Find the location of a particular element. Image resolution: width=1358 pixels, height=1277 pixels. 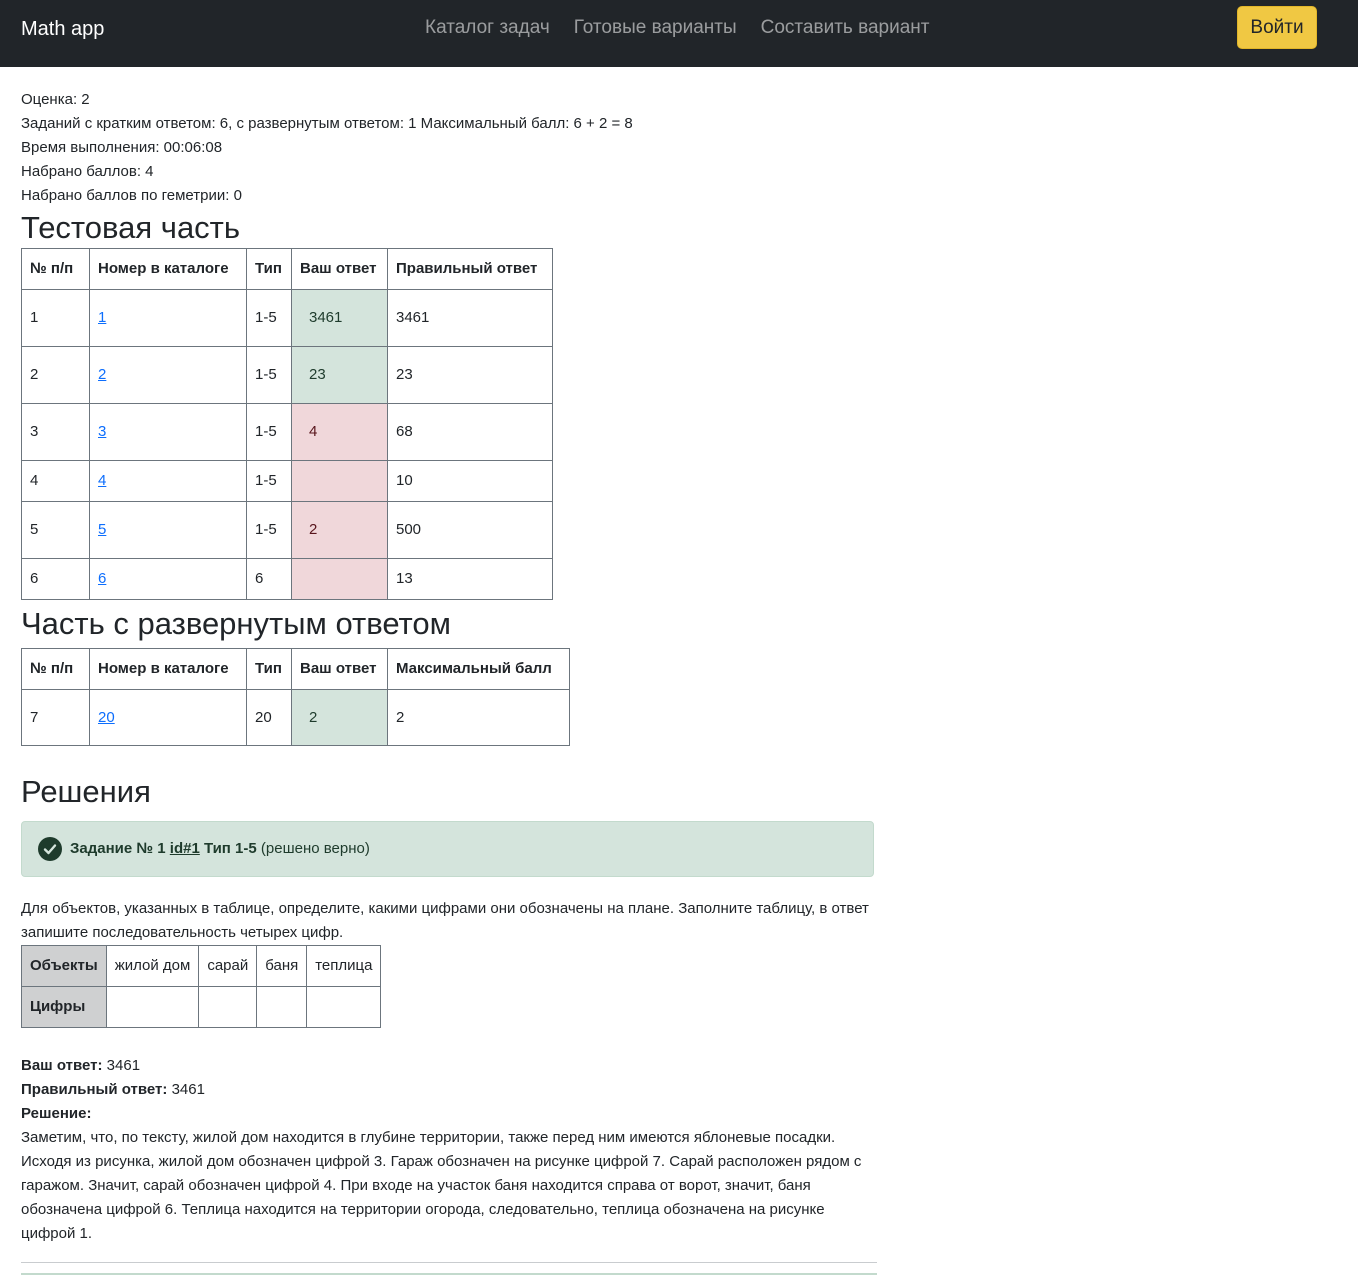

row-number-cell: 5 is located at coordinates (55, 530).